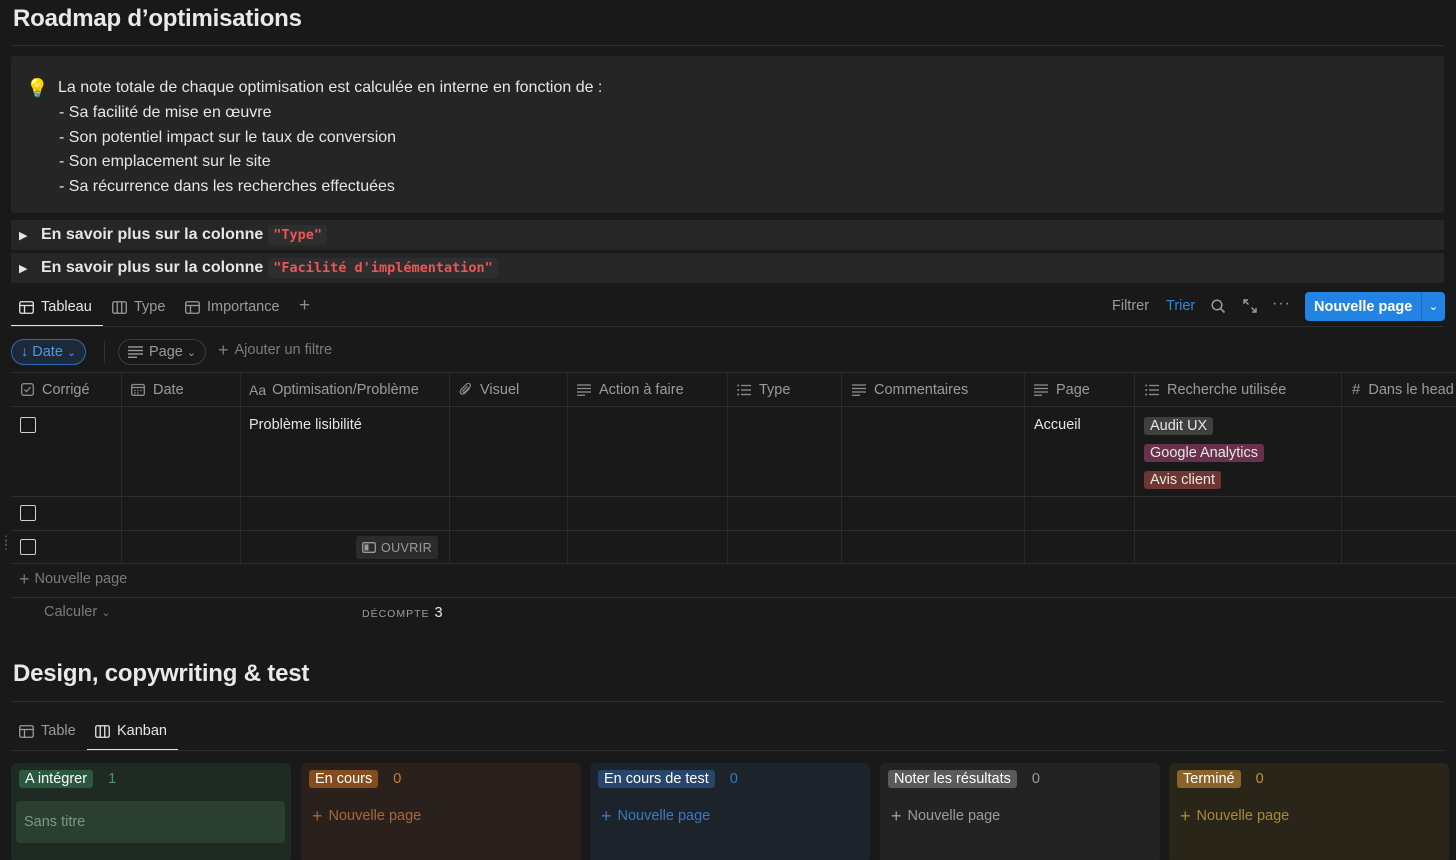 This screenshot has width=1456, height=860. I want to click on new-row-button: + Nouvelle page, so click(73, 579).